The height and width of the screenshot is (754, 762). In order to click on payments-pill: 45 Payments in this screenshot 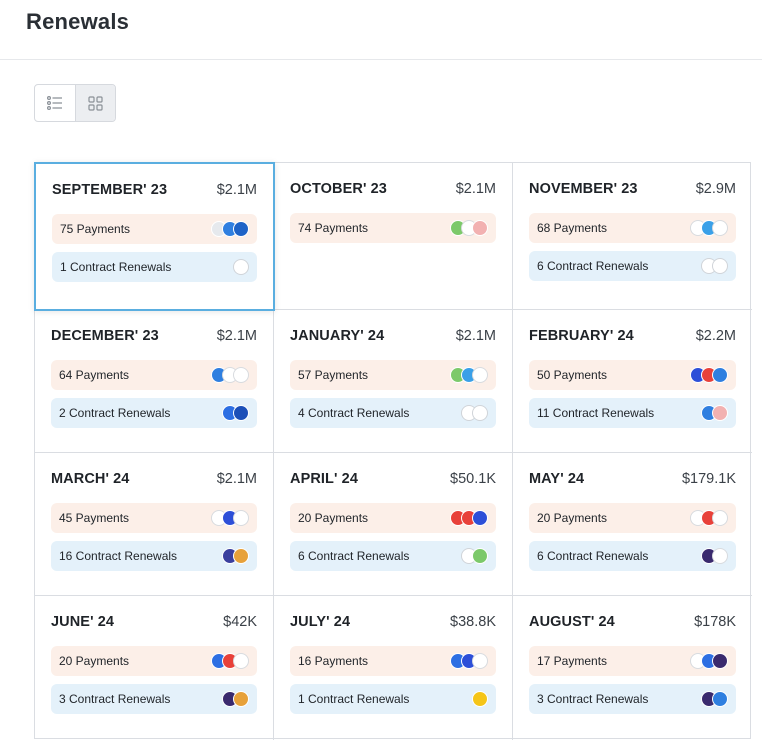, I will do `click(154, 518)`.